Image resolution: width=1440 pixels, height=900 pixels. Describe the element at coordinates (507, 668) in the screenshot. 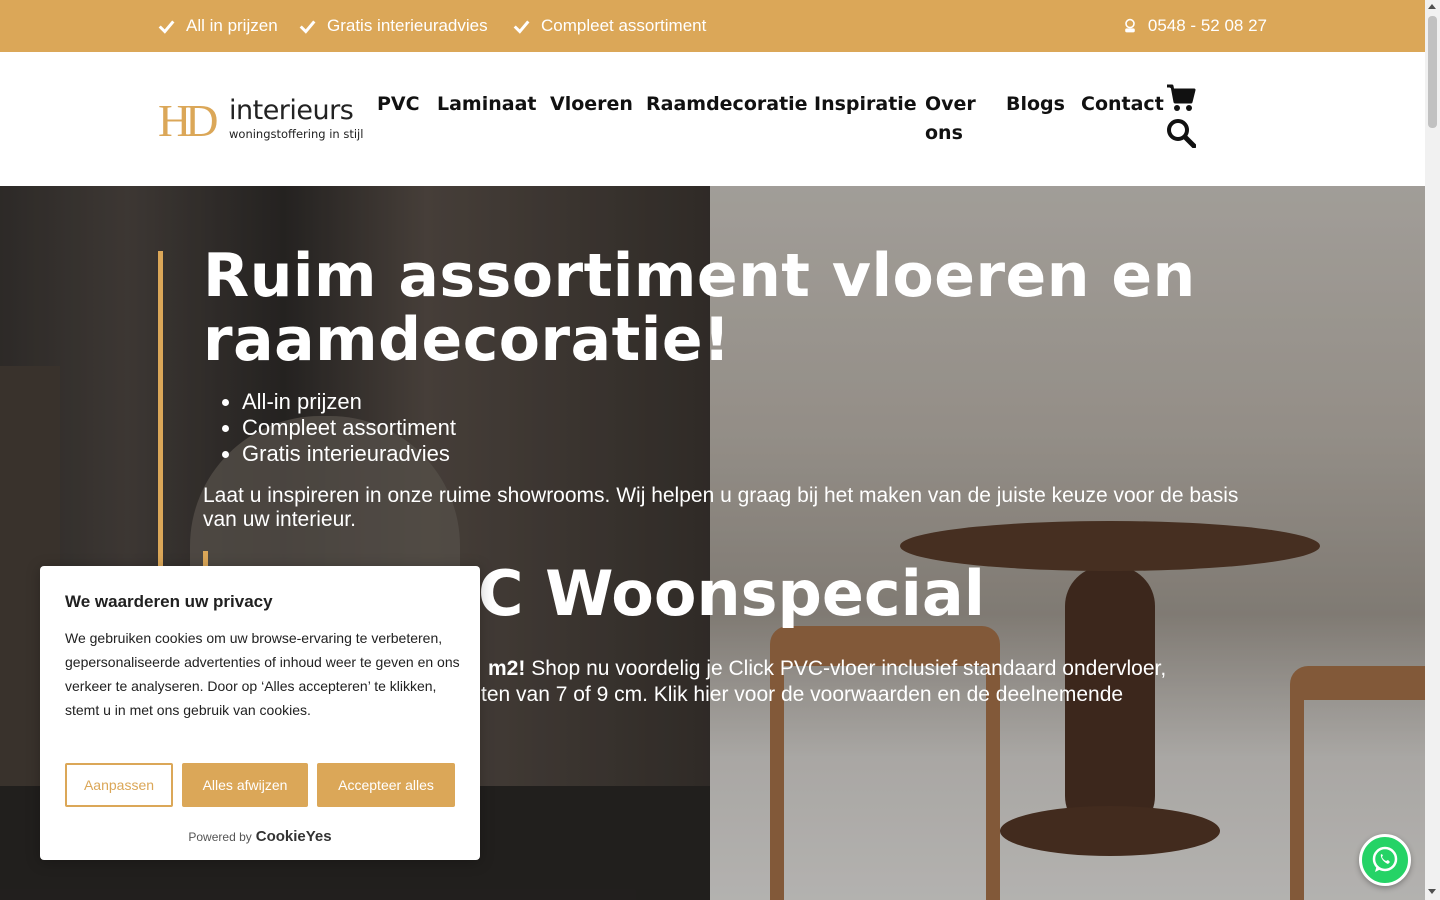

I see `promo-bold: m2!` at that location.